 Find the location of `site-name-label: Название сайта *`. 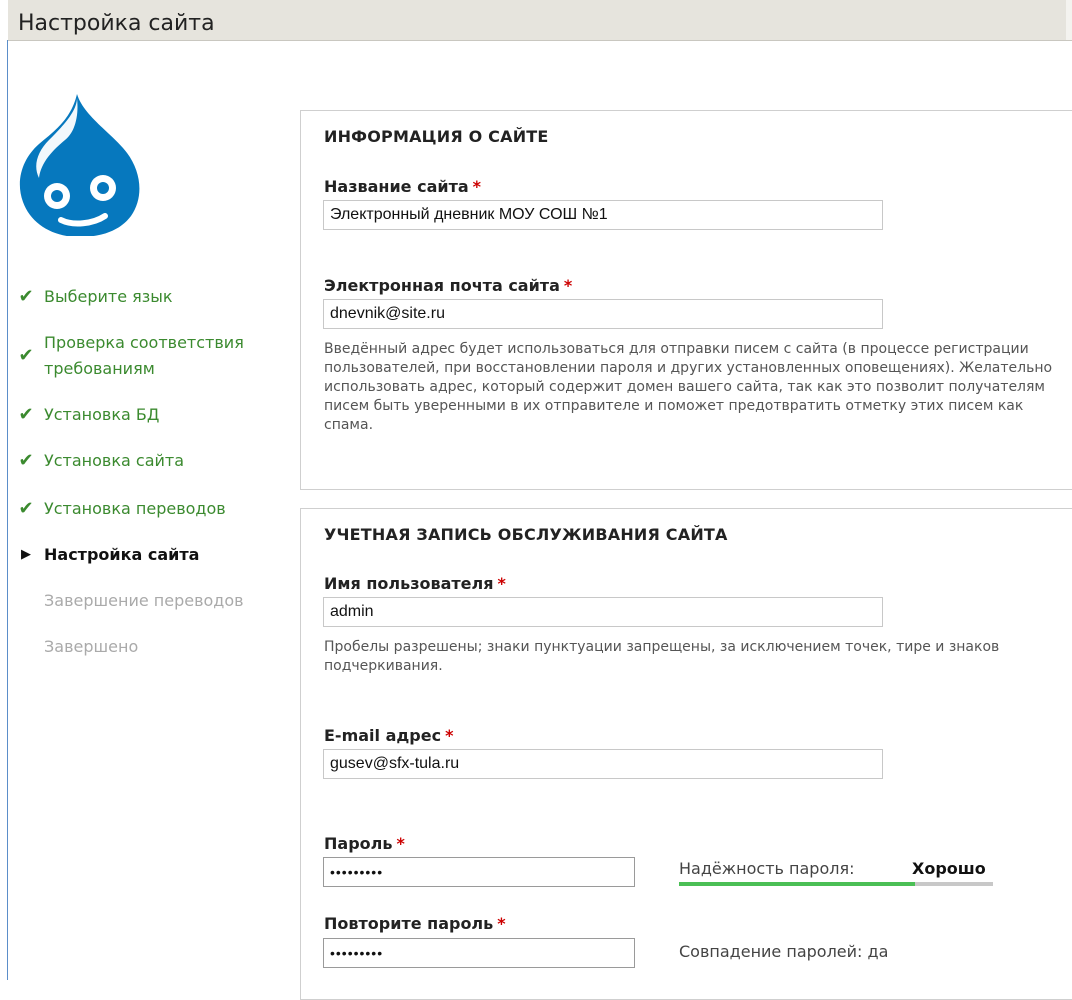

site-name-label: Название сайта * is located at coordinates (402, 186).